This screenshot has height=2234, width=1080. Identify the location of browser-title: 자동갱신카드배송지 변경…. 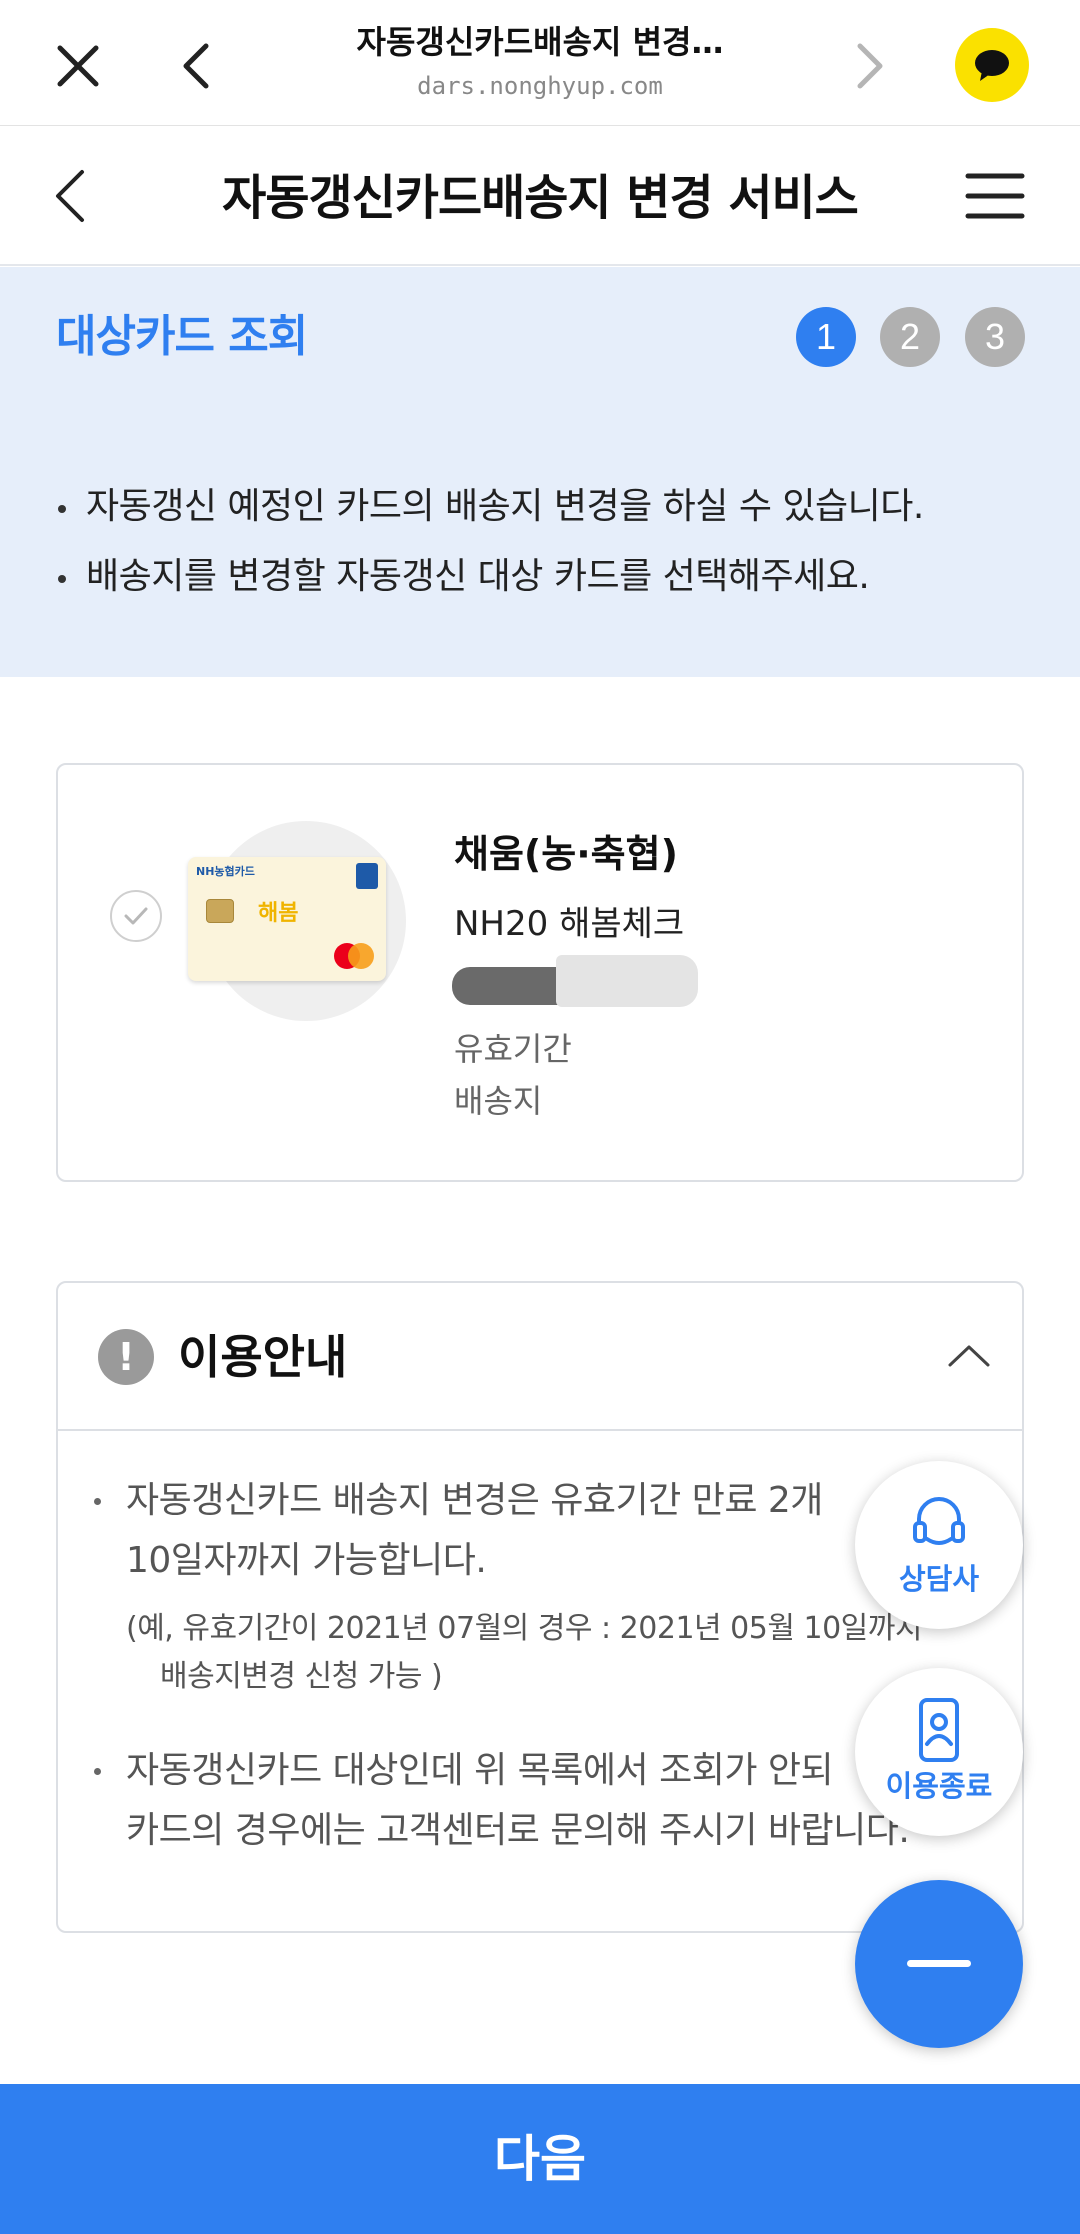
(540, 42).